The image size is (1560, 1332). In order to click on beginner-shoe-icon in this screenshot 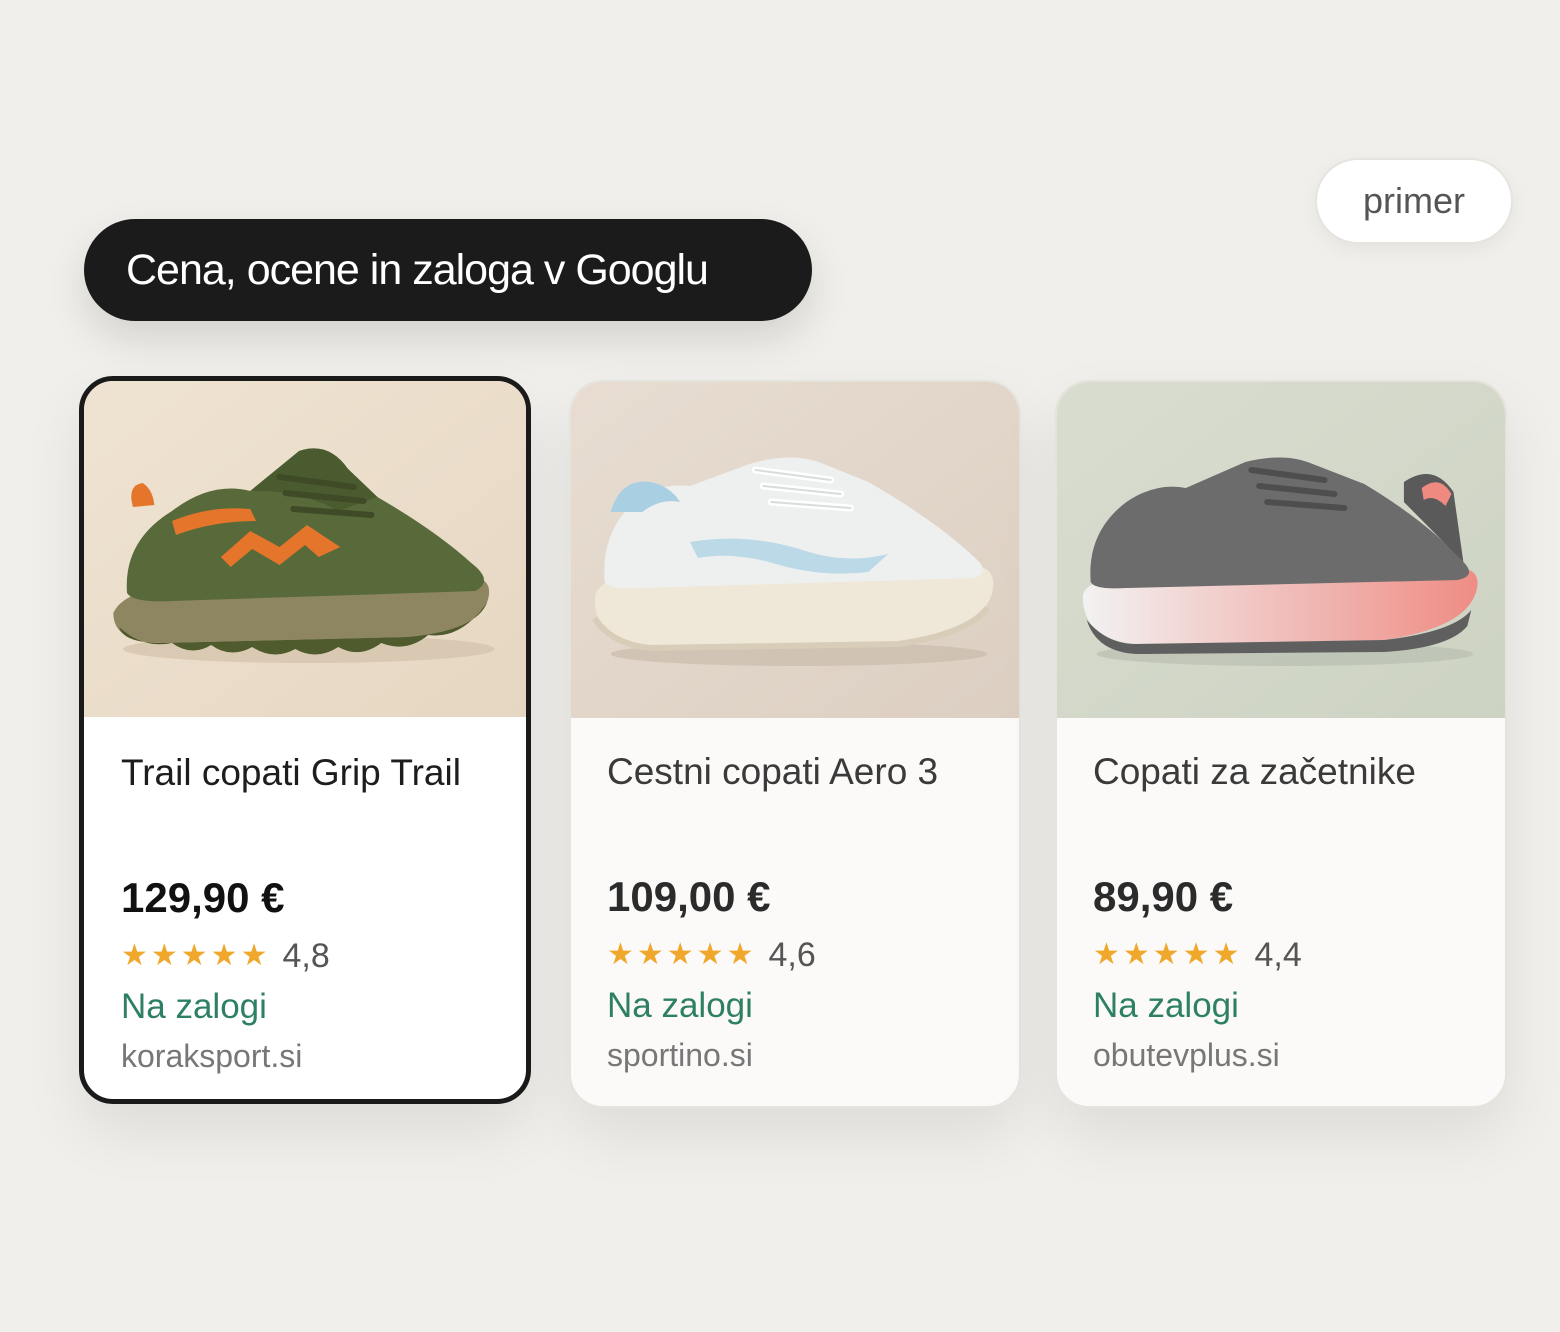, I will do `click(1281, 550)`.